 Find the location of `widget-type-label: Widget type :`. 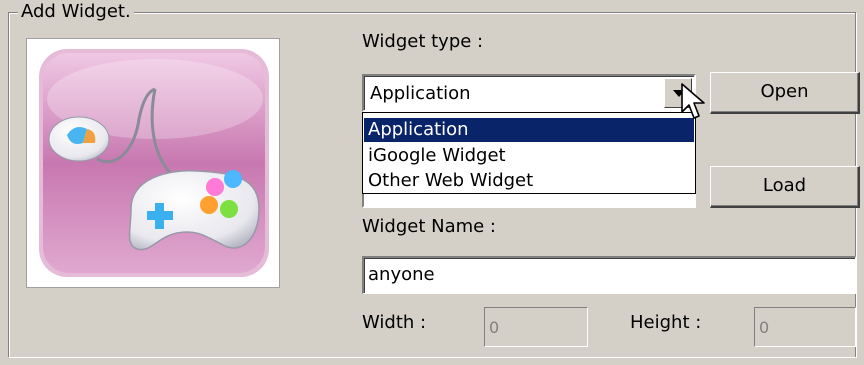

widget-type-label: Widget type : is located at coordinates (423, 41).